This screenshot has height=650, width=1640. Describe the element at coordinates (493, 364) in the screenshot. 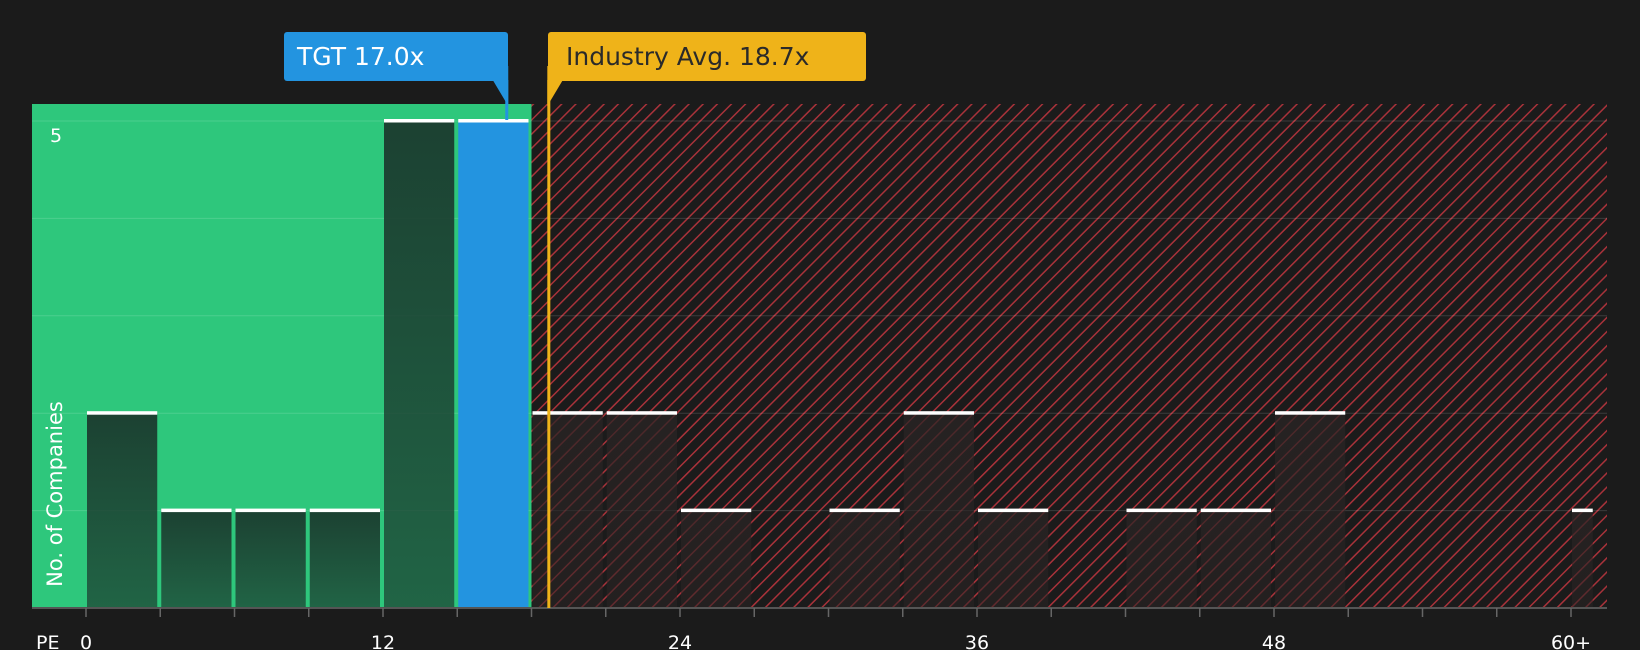

I see `company-bar` at that location.